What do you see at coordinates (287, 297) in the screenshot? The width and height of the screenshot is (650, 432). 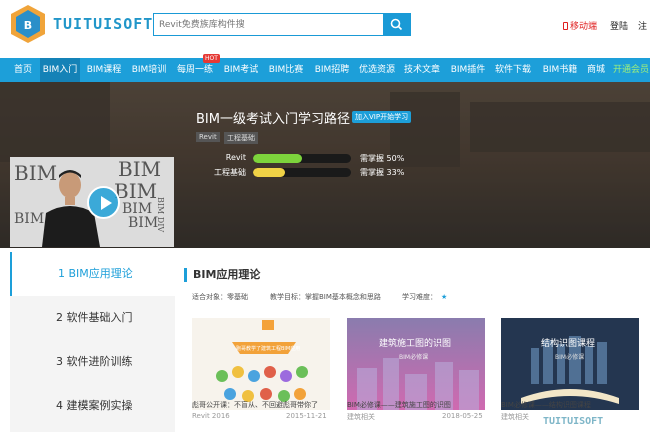 I see `meta-label: 教学目标：` at bounding box center [287, 297].